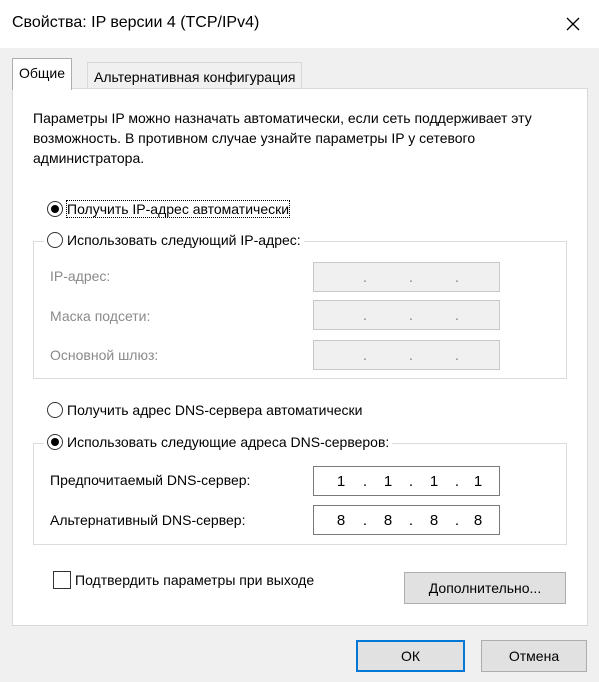 The height and width of the screenshot is (682, 599). What do you see at coordinates (406, 315) in the screenshot?
I see `subnet-mask-field: . . .` at bounding box center [406, 315].